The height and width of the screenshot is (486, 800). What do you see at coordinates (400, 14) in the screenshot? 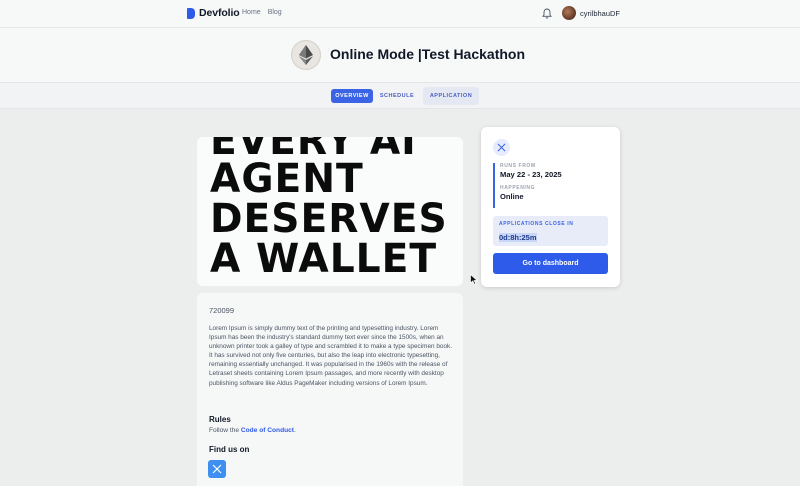
I see `top-navigation: Devfolio Home Blog cyrilbhauDF` at bounding box center [400, 14].